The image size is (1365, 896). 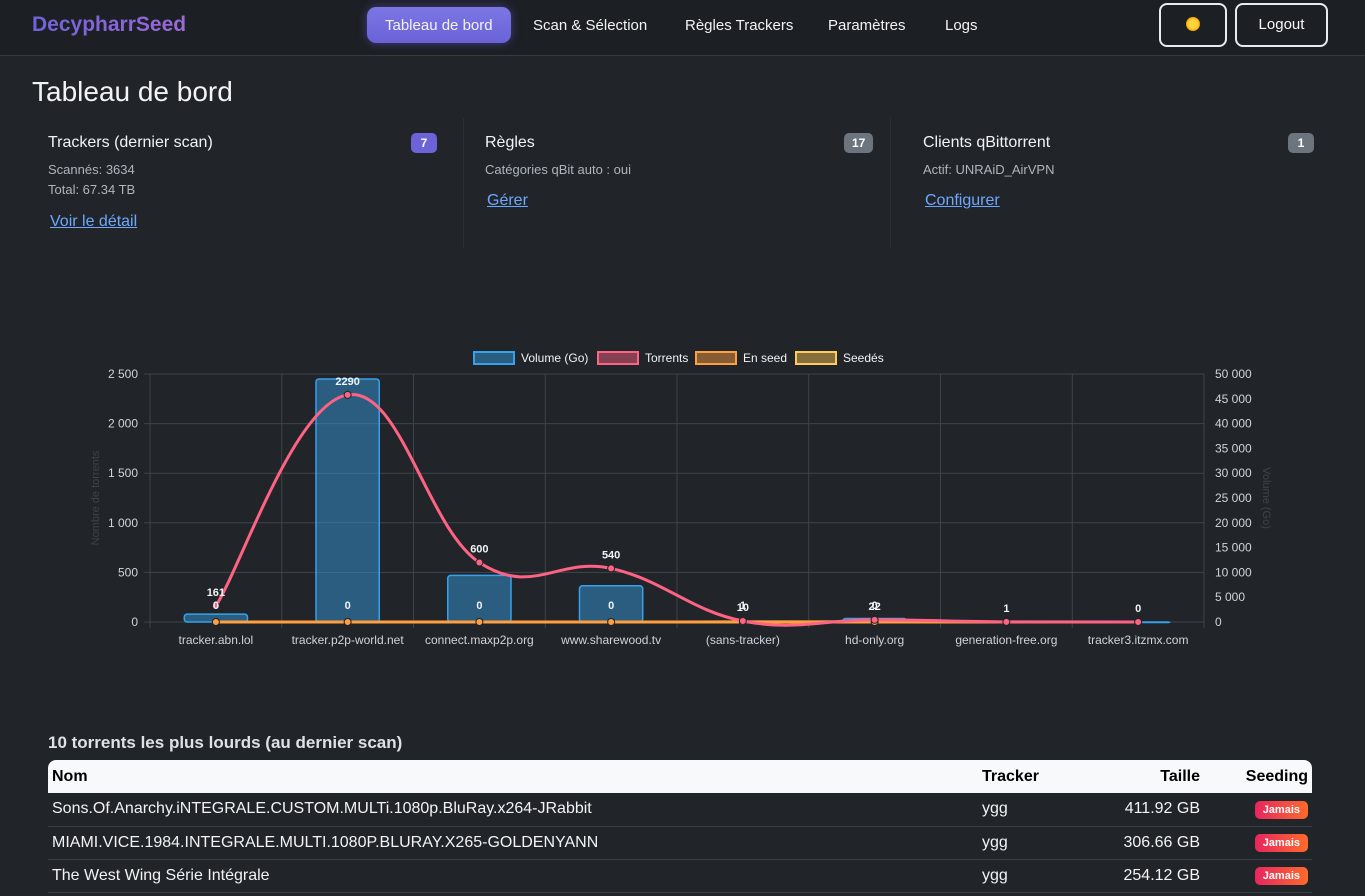 What do you see at coordinates (109, 25) in the screenshot?
I see `brand-logo: DecypharrSeed` at bounding box center [109, 25].